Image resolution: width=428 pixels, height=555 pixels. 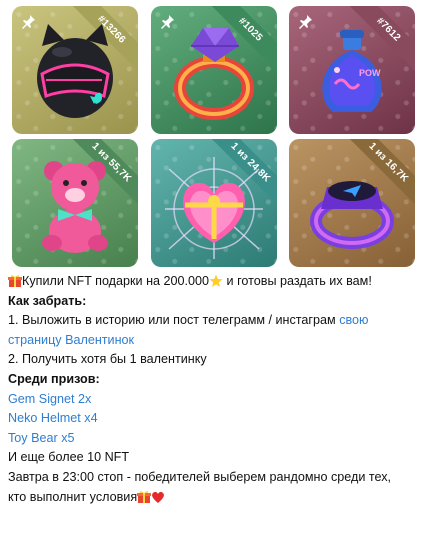 I want to click on valentine-page-link: свою, so click(x=353, y=320).